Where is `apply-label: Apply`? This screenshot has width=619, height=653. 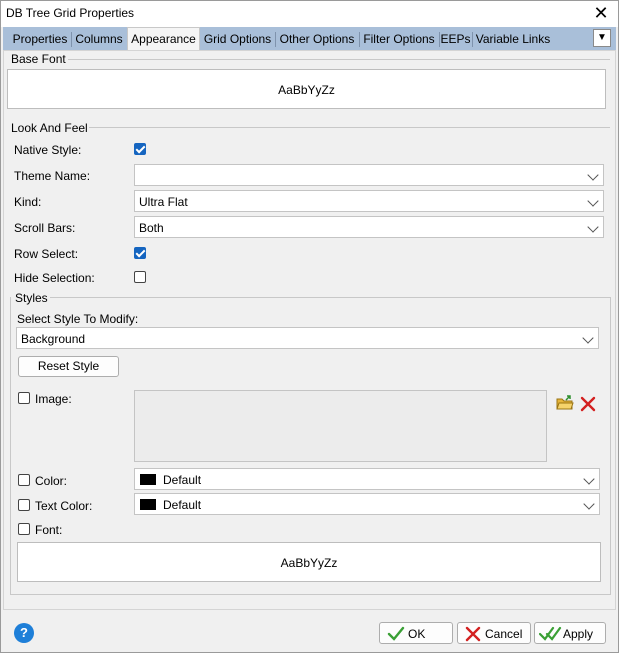 apply-label: Apply is located at coordinates (578, 634).